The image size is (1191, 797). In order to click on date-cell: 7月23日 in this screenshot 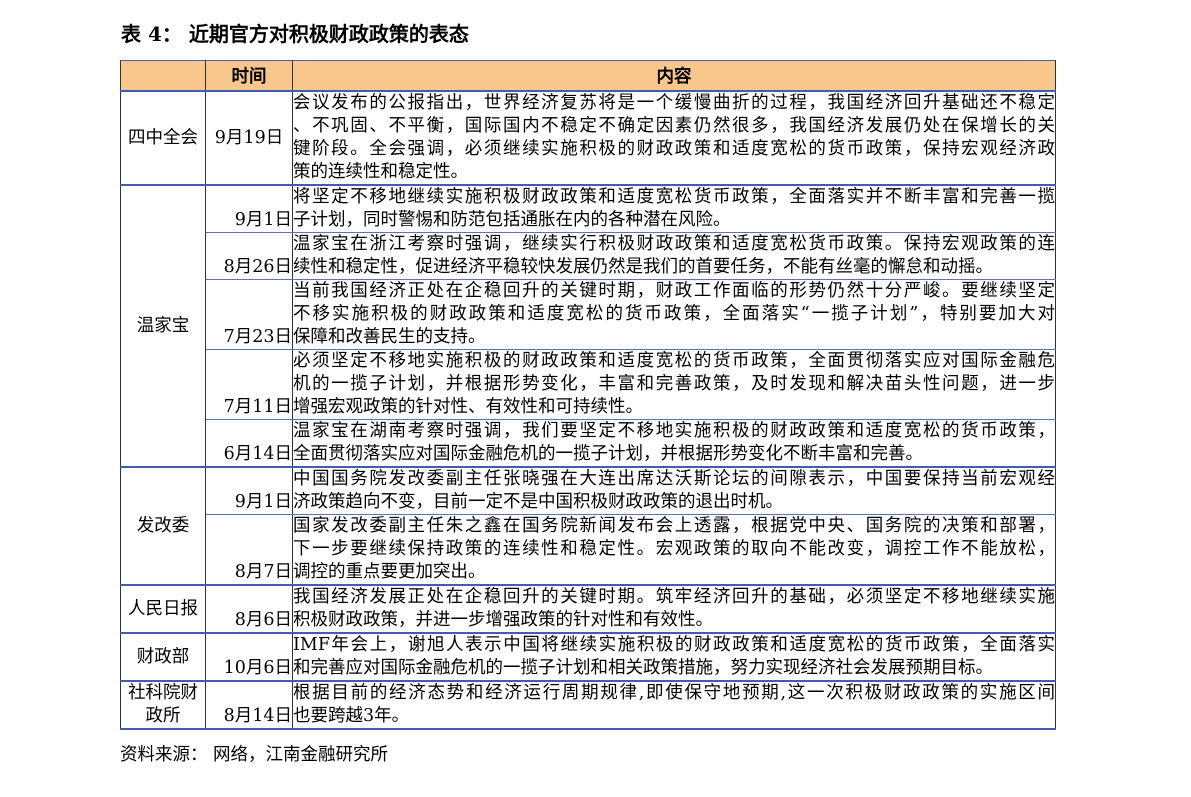, I will do `click(249, 314)`.